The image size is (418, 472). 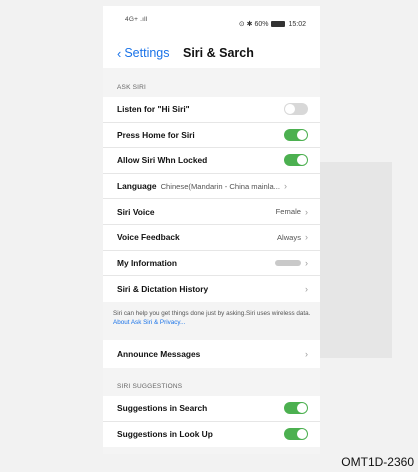 I want to click on announce-messages-row: Announce Messages ›, so click(x=211, y=354).